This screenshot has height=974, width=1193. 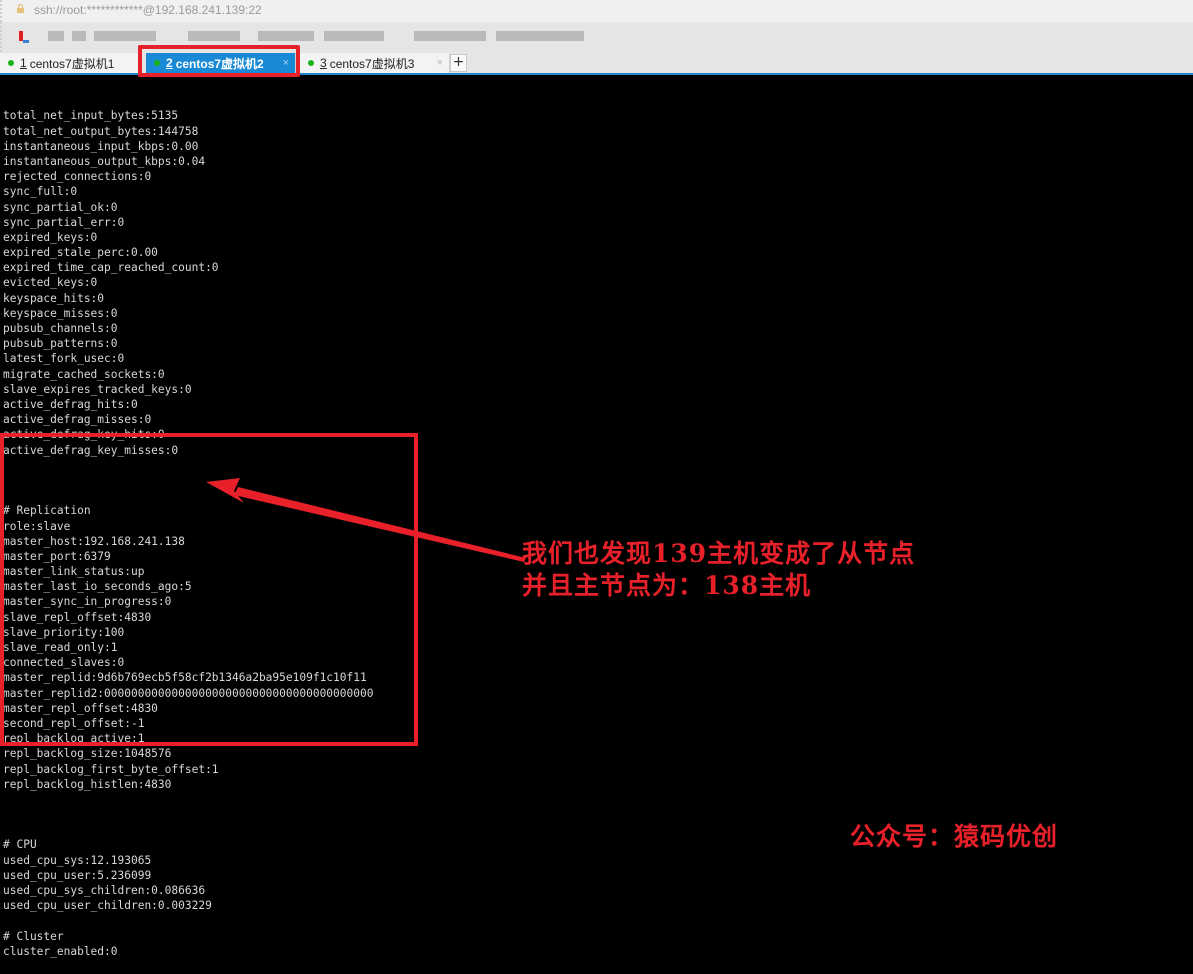 I want to click on terminal-line: slave_expires_tracked_keys:0, so click(x=97, y=389).